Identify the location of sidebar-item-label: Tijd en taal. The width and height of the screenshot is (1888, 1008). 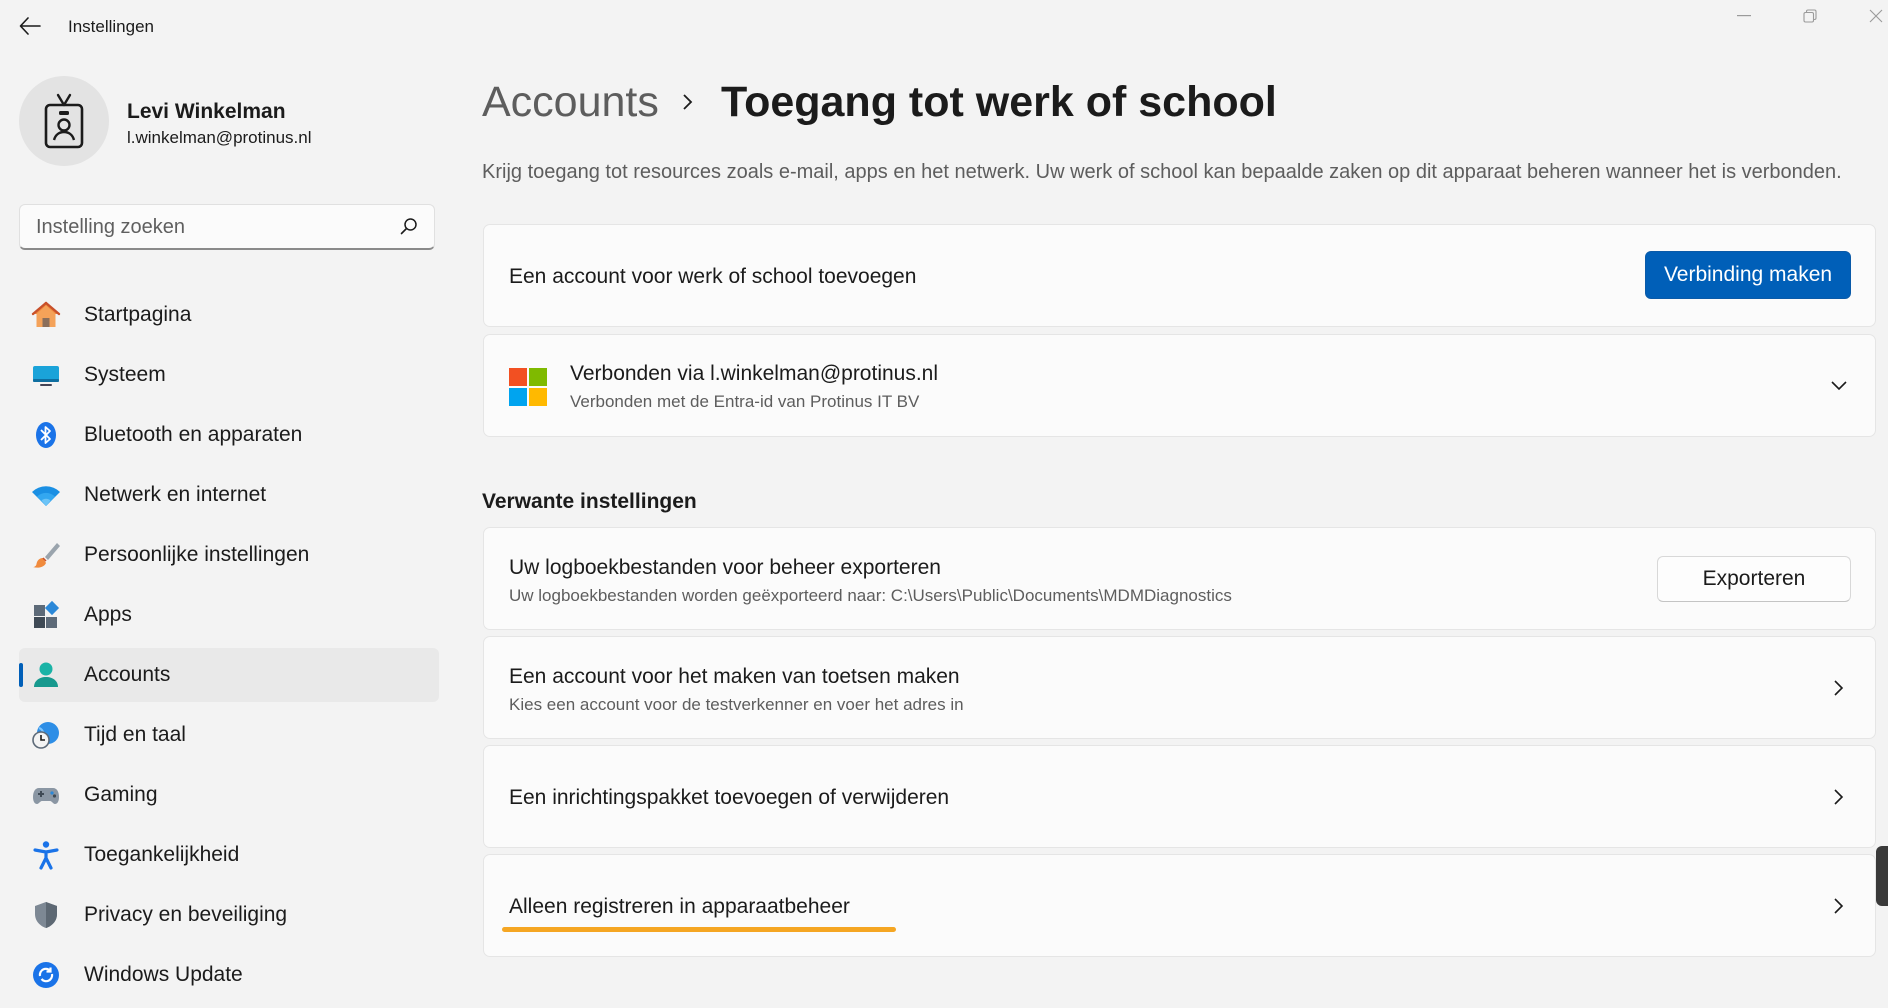
(135, 734).